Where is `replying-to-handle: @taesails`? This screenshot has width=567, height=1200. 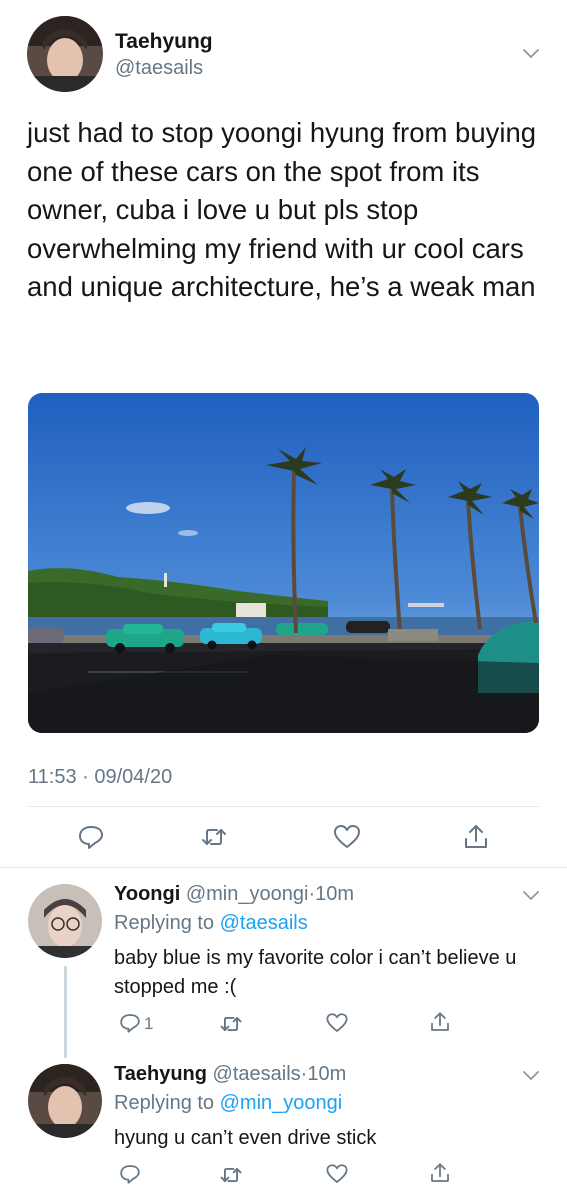
replying-to-handle: @taesails is located at coordinates (264, 923).